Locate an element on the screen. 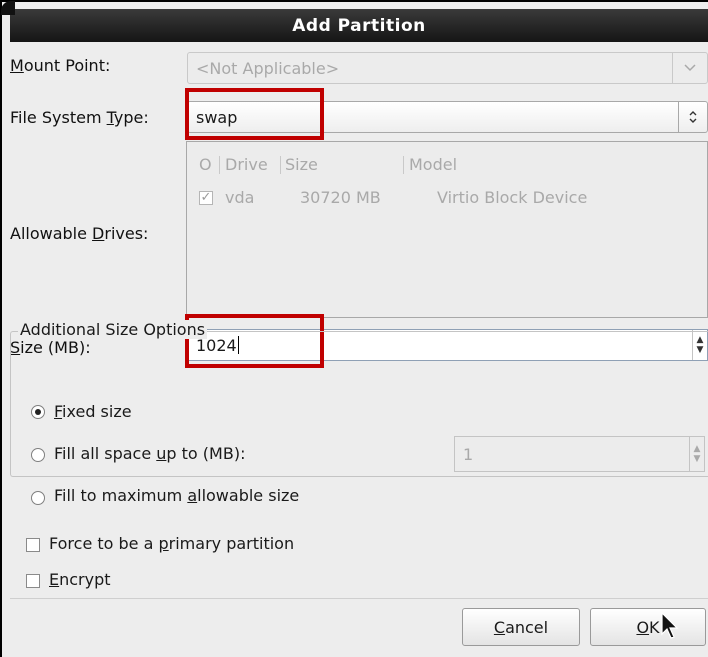 Image resolution: width=708 pixels, height=657 pixels. spin-down-icon: ▼ is located at coordinates (697, 459).